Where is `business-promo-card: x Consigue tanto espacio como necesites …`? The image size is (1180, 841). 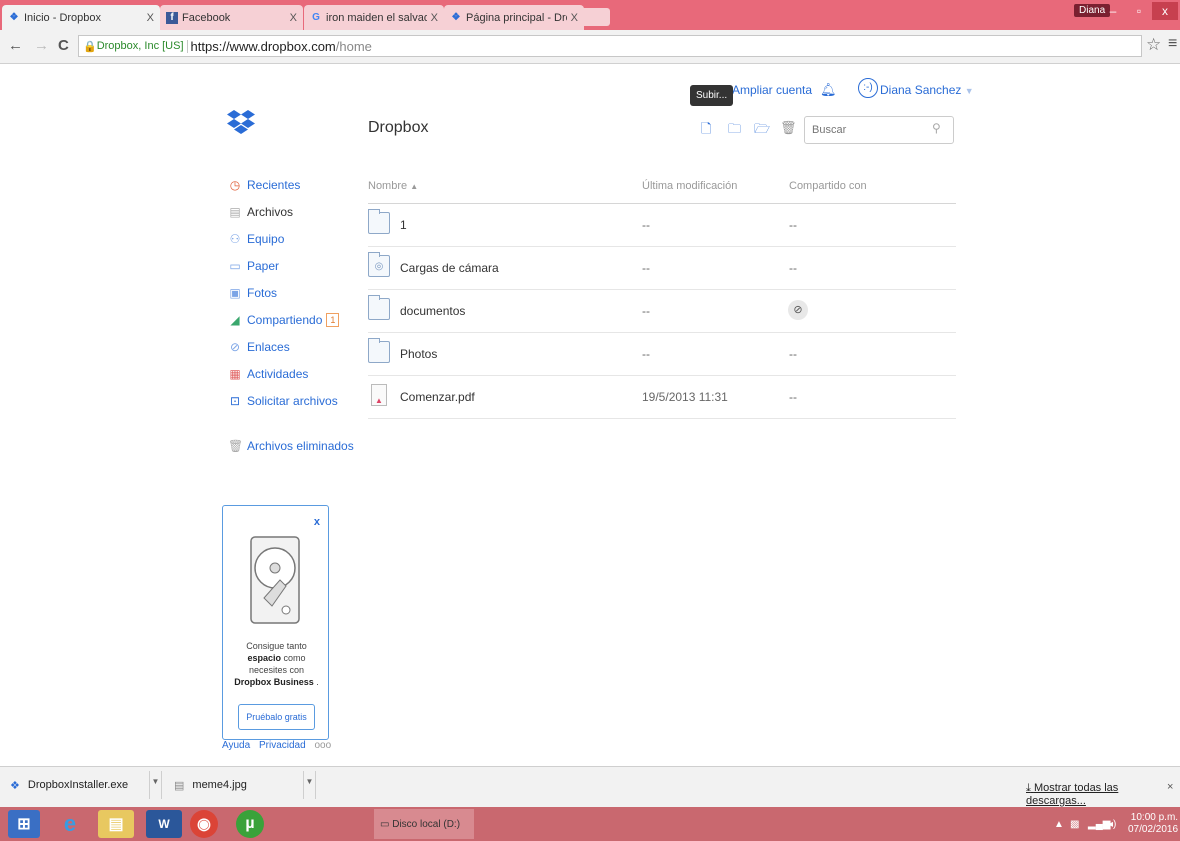 business-promo-card: x Consigue tanto espacio como necesites … is located at coordinates (275, 622).